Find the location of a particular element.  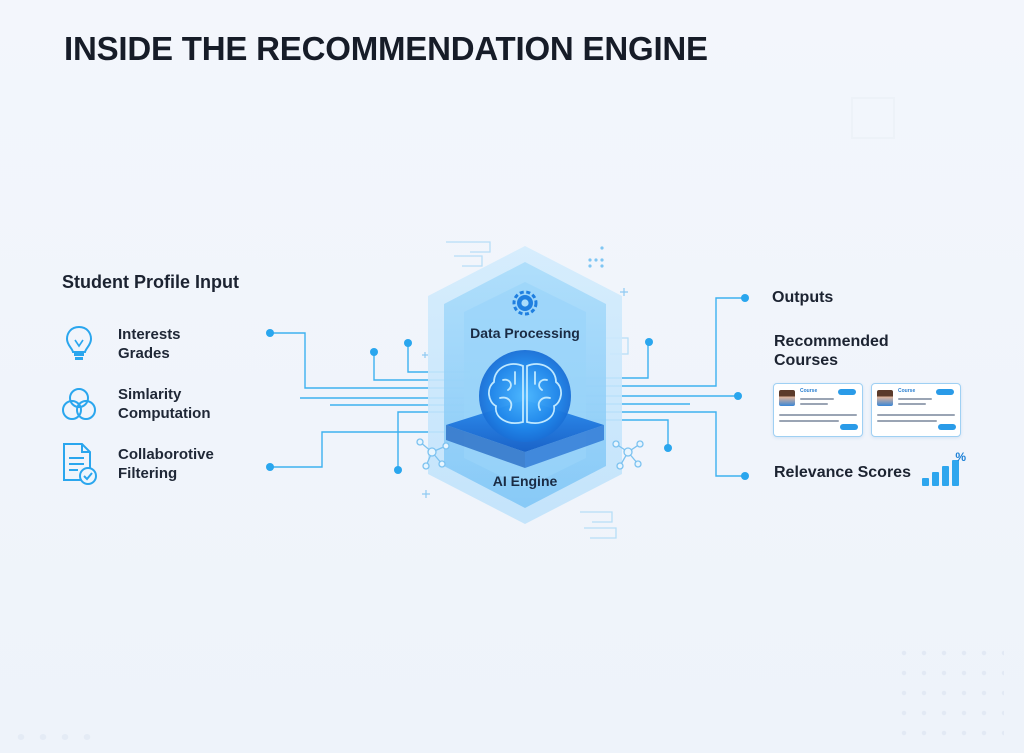

percent-icon: % is located at coordinates (960, 457).